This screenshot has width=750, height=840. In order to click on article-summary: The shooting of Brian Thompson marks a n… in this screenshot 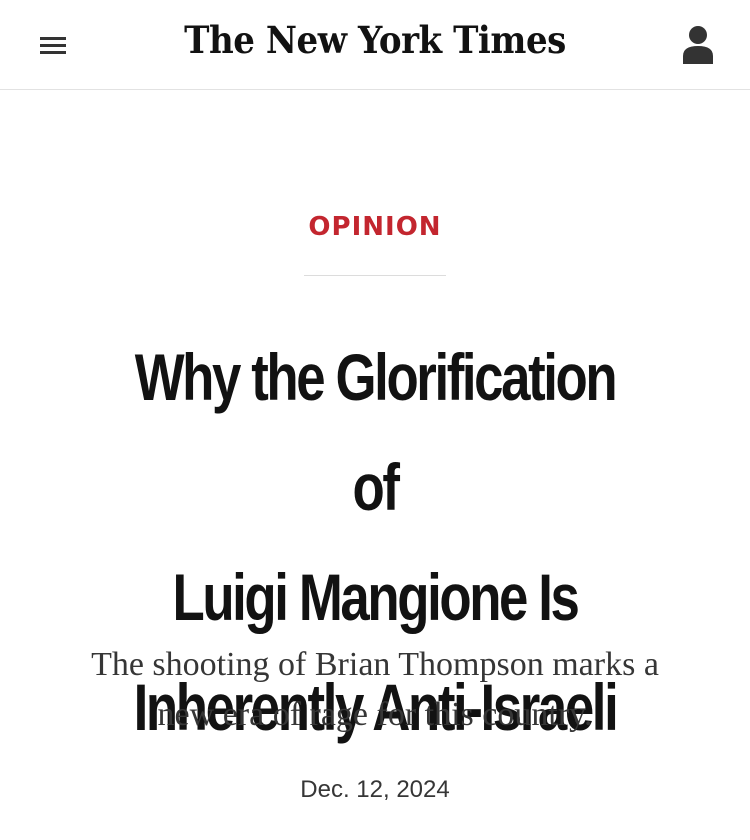, I will do `click(375, 689)`.